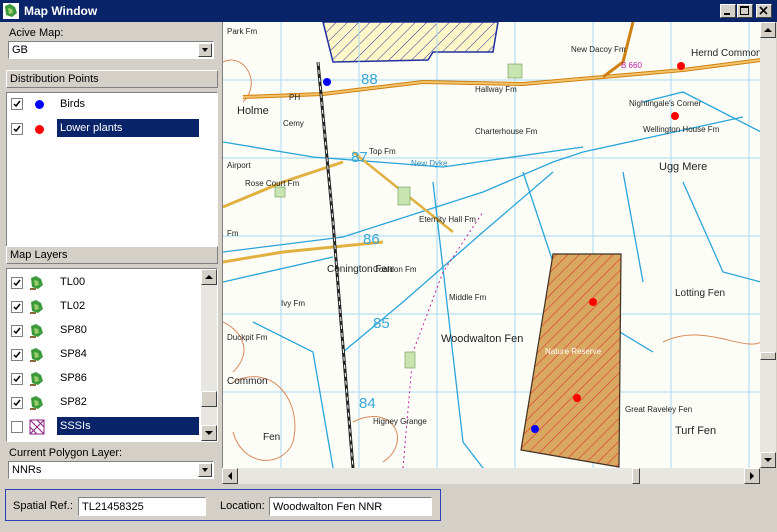 This screenshot has height=532, width=777. What do you see at coordinates (369, 79) in the screenshot?
I see `grid-number-88: 88` at bounding box center [369, 79].